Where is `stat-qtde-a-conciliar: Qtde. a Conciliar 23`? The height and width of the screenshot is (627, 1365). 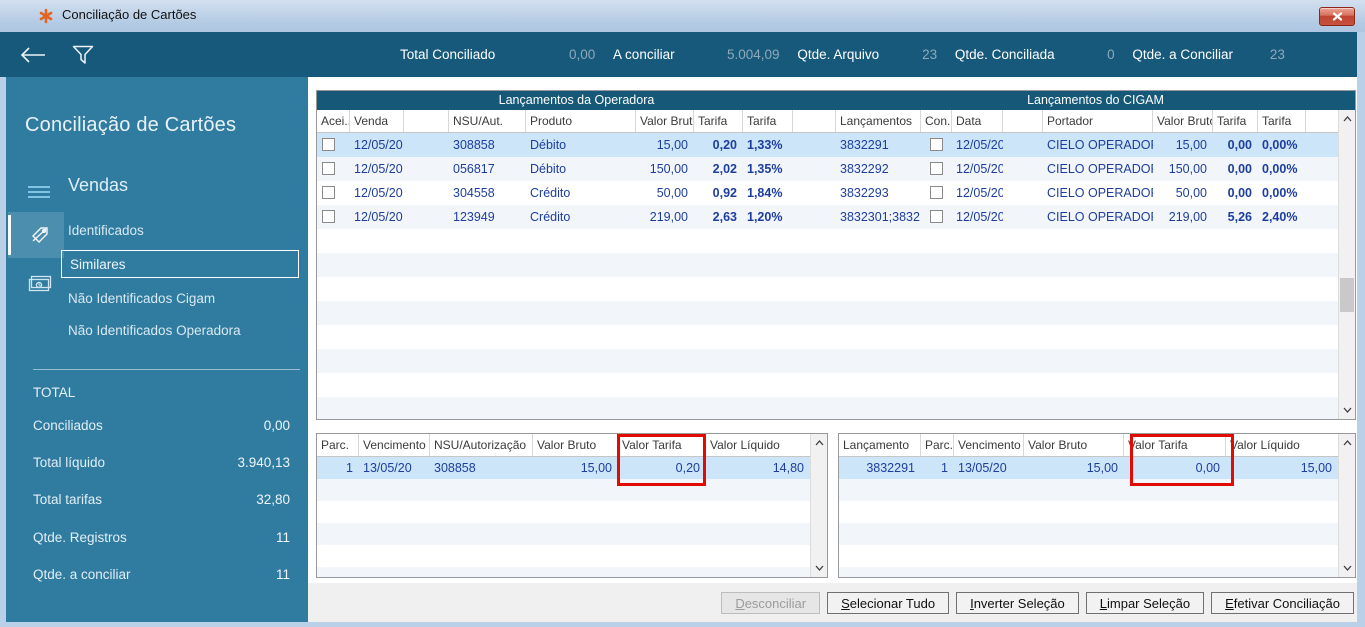 stat-qtde-a-conciliar: Qtde. a Conciliar 23 is located at coordinates (1208, 54).